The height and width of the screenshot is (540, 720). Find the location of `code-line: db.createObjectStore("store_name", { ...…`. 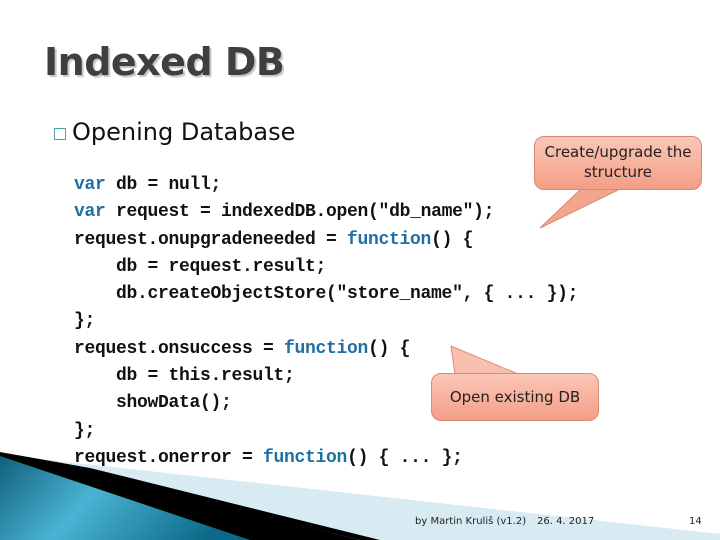

code-line: db.createObjectStore("store_name", { ...… is located at coordinates (326, 294).